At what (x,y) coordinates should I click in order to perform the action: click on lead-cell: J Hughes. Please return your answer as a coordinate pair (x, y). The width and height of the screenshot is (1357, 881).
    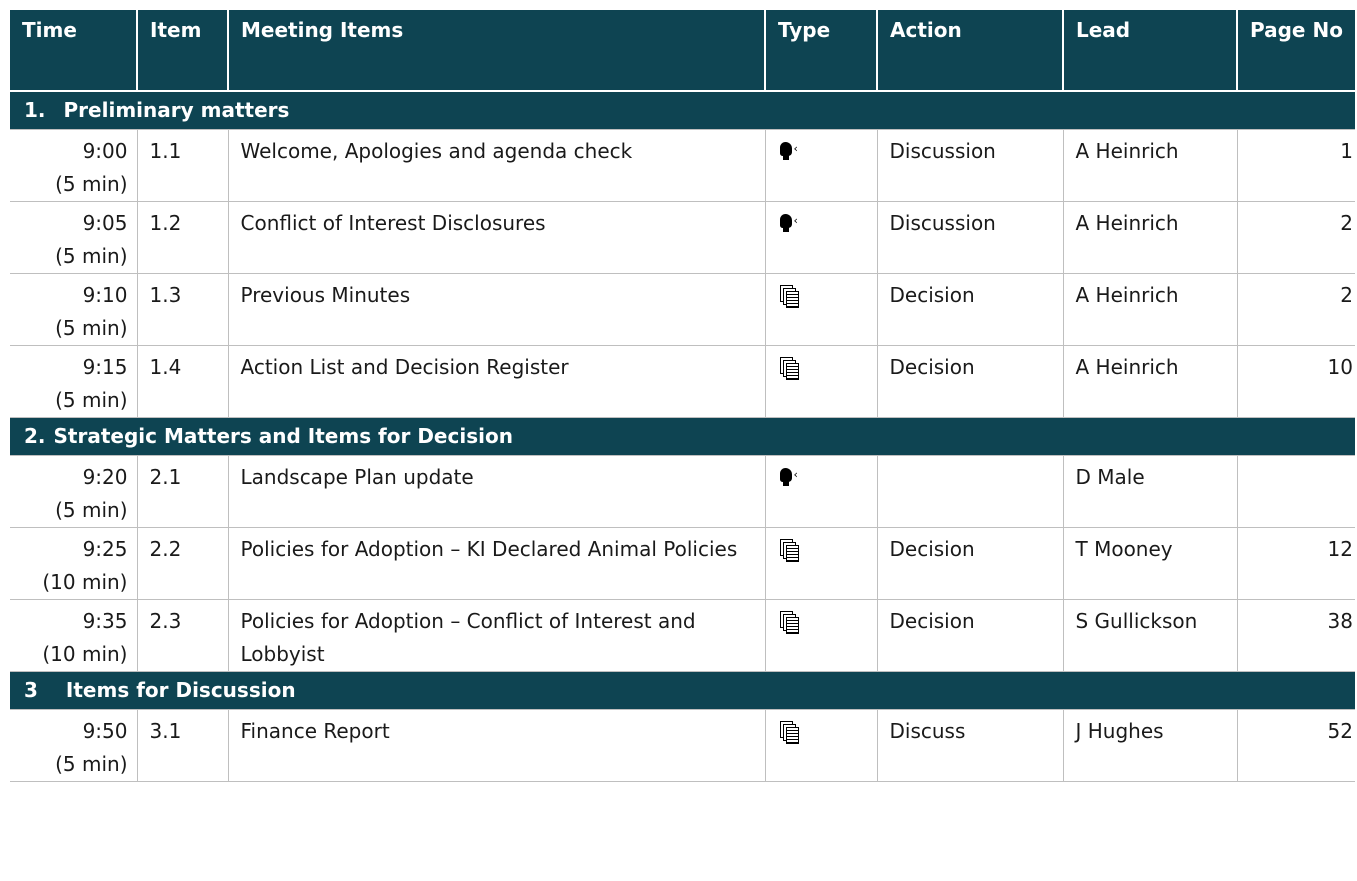
    Looking at the image, I should click on (1150, 745).